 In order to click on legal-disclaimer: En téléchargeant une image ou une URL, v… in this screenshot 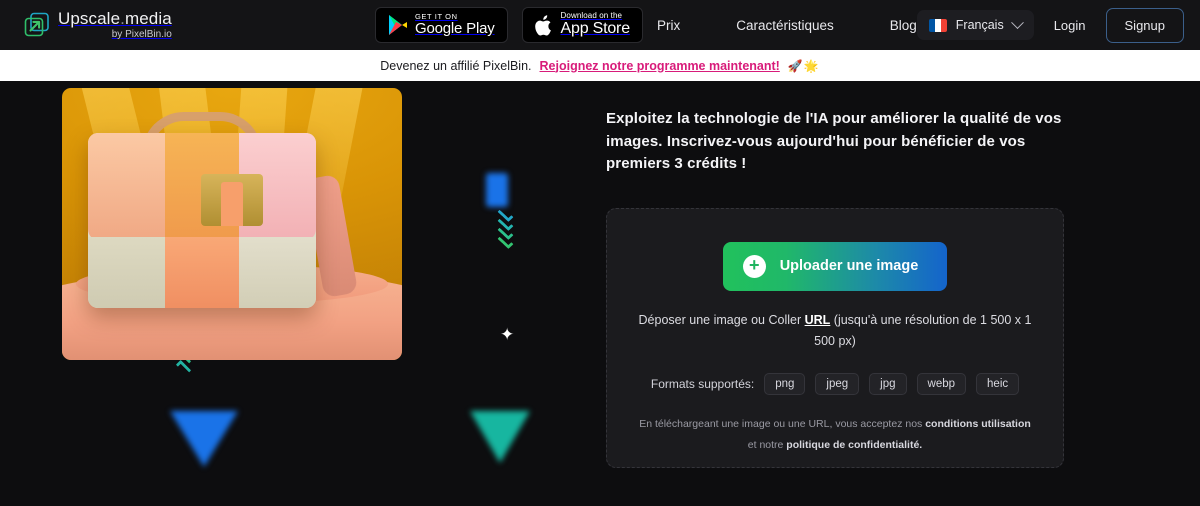, I will do `click(835, 435)`.